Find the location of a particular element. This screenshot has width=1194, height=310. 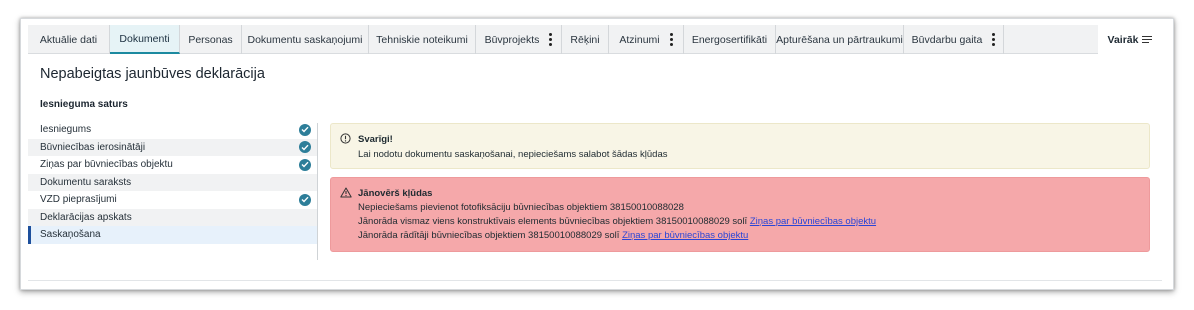

tab-label: Būvdarbu gaita is located at coordinates (947, 39).